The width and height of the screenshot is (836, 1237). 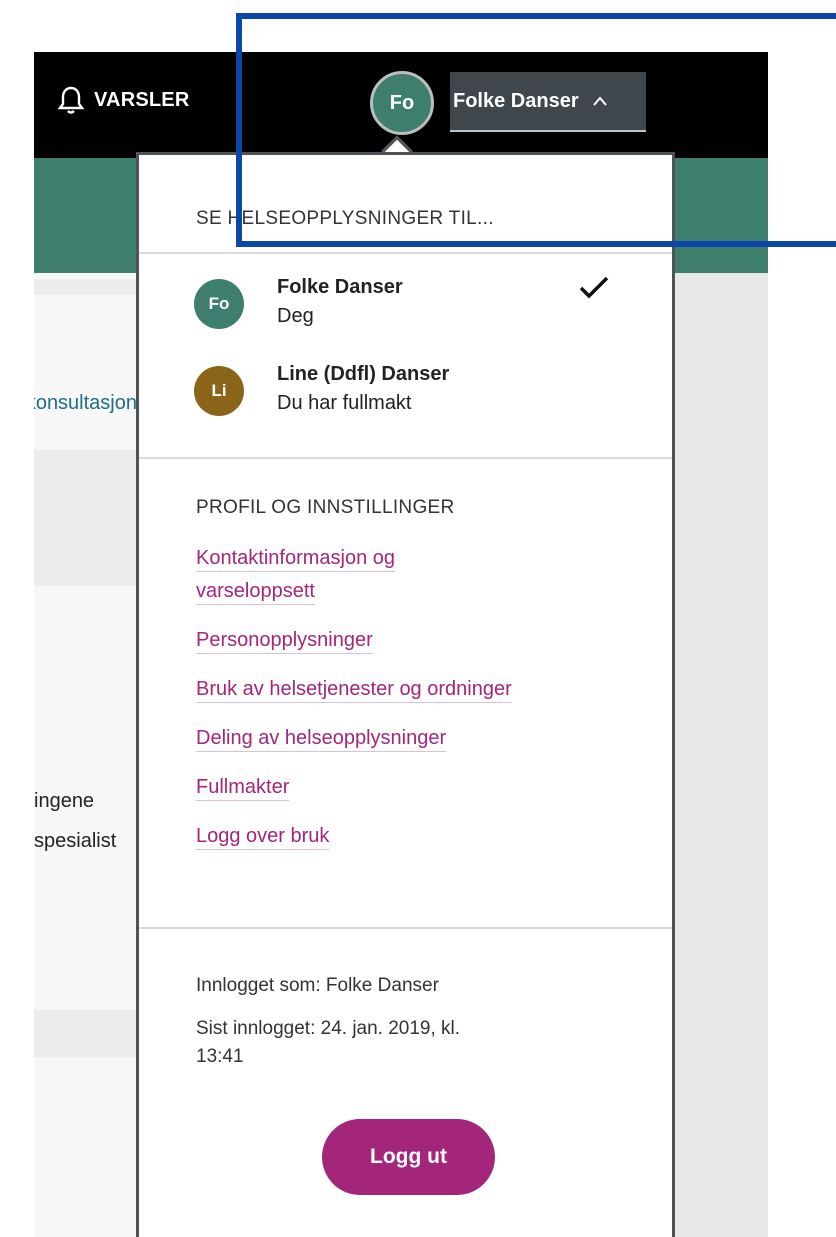 I want to click on person-option-self: Fo Folke Danser Deg, so click(x=298, y=302).